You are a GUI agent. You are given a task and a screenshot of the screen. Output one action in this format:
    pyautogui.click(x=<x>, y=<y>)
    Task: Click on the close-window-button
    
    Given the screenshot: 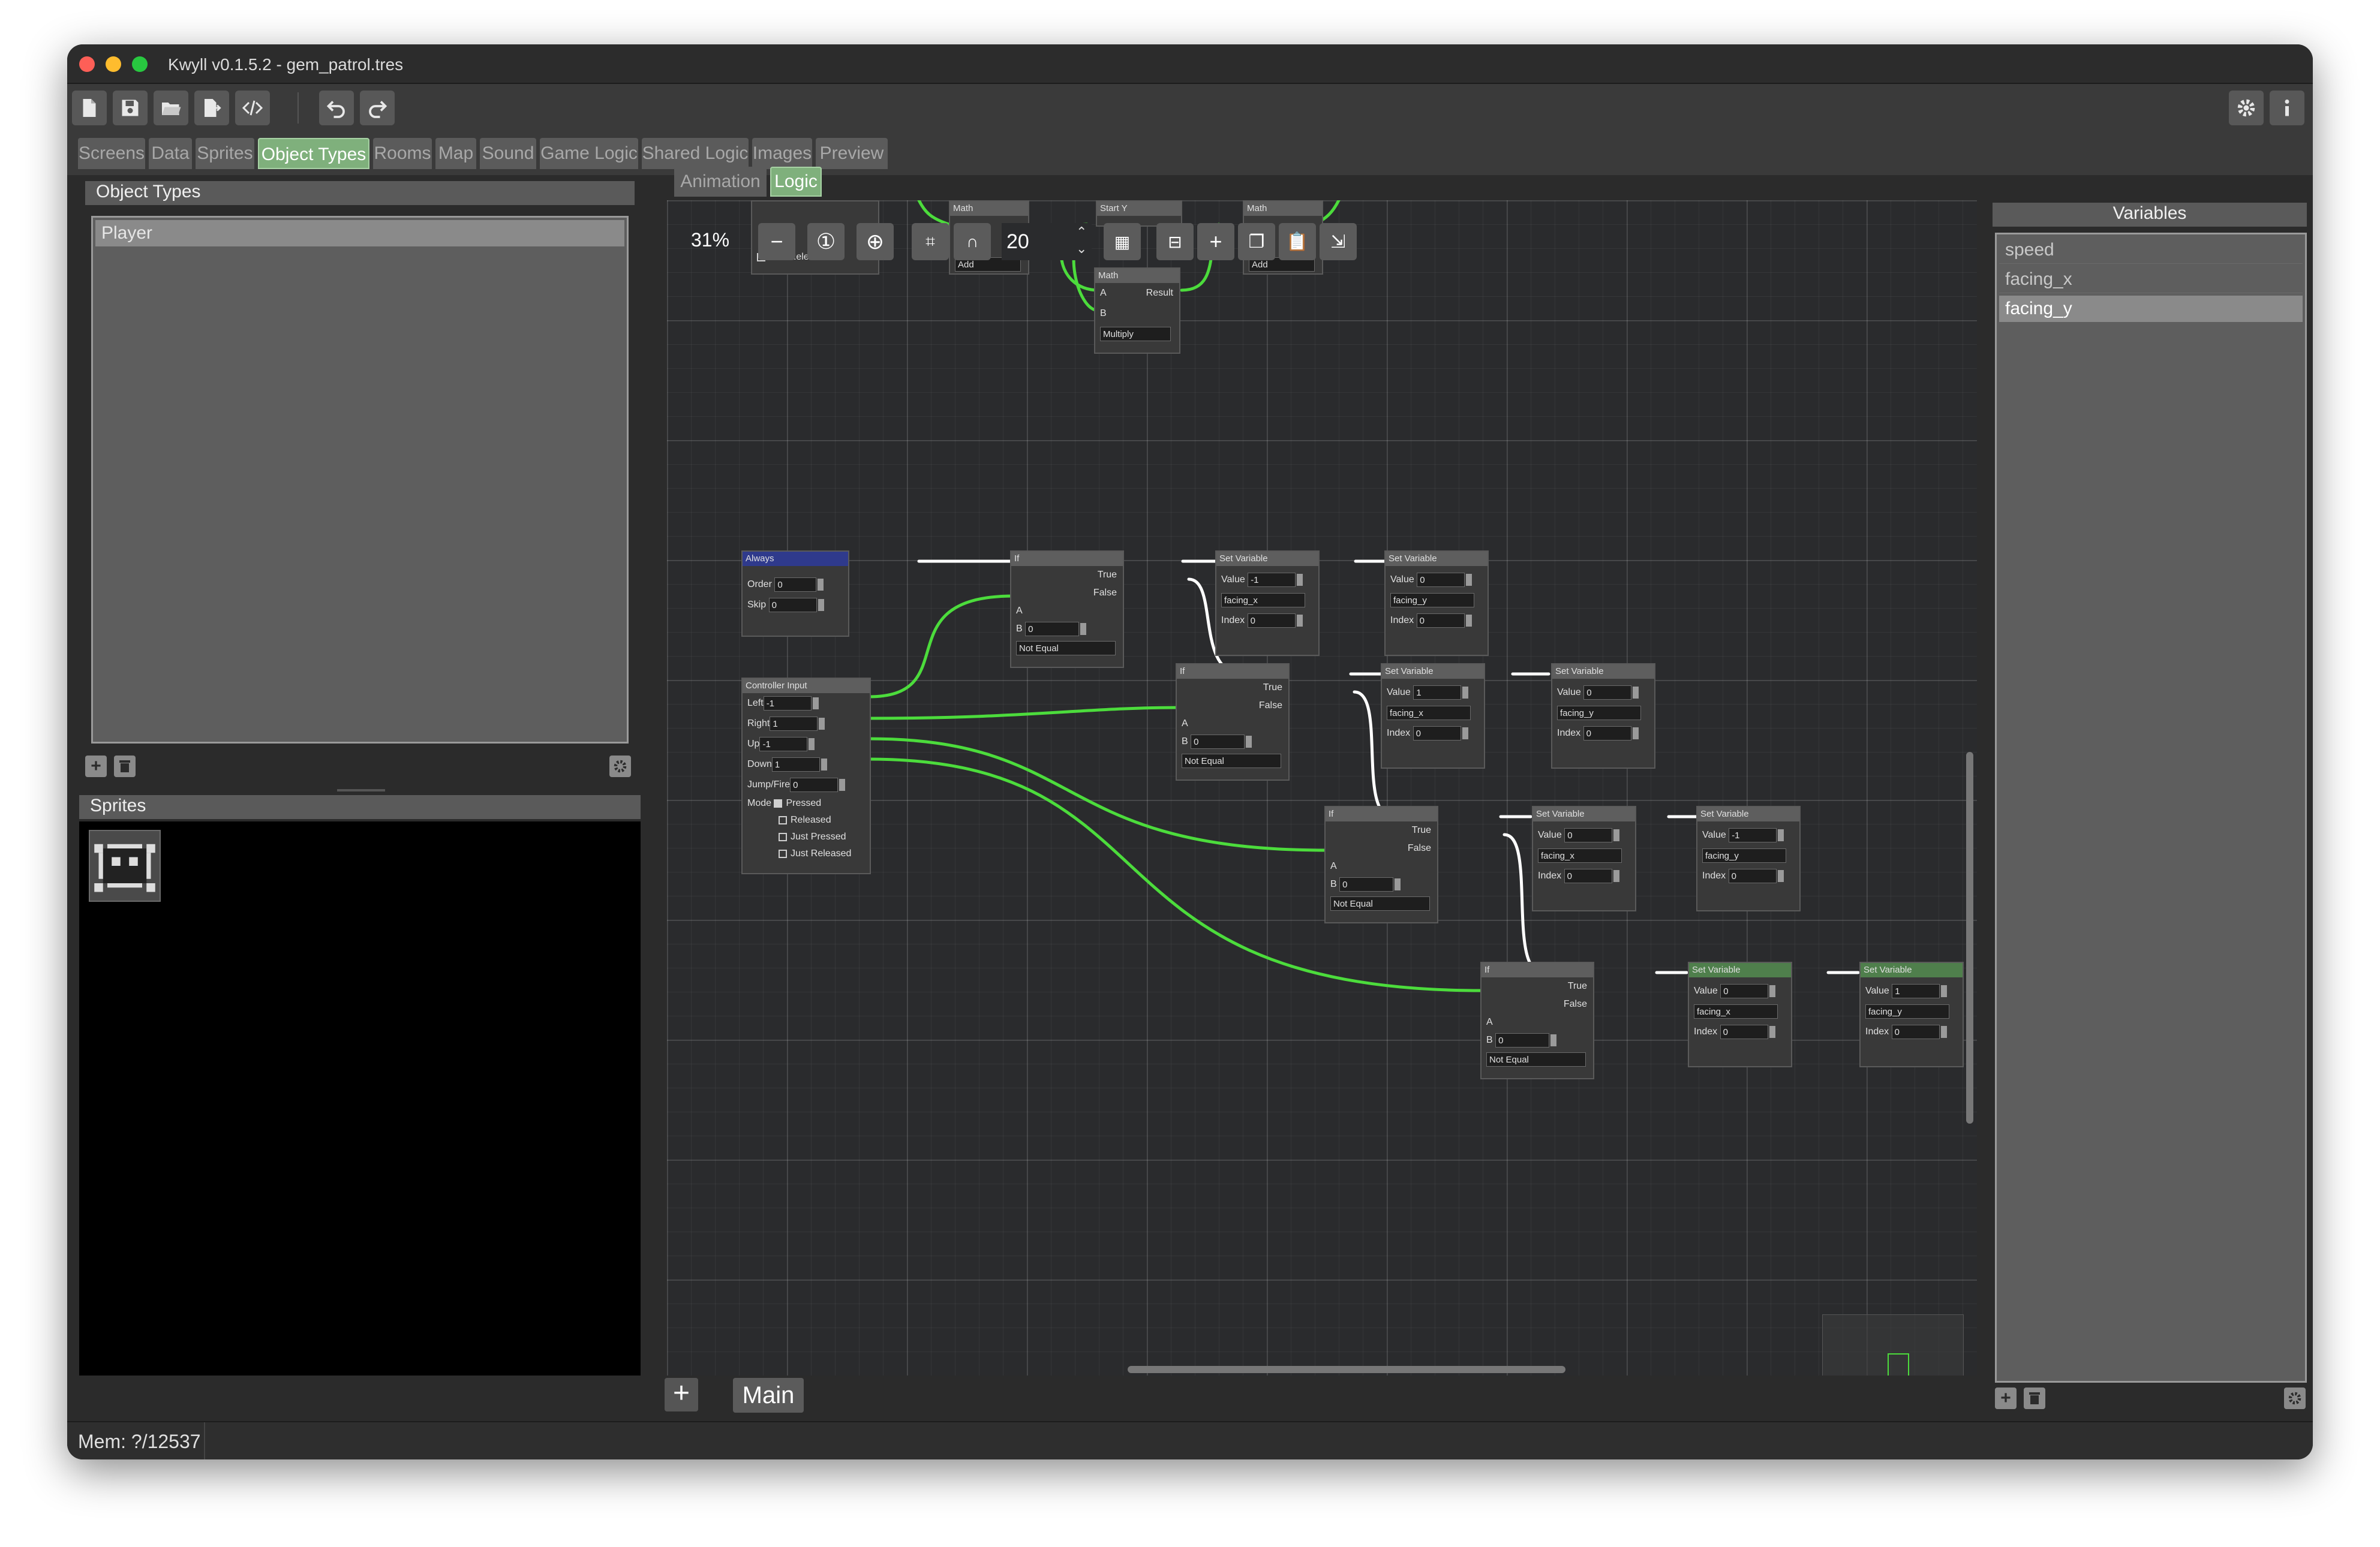 What is the action you would take?
    pyautogui.click(x=87, y=64)
    